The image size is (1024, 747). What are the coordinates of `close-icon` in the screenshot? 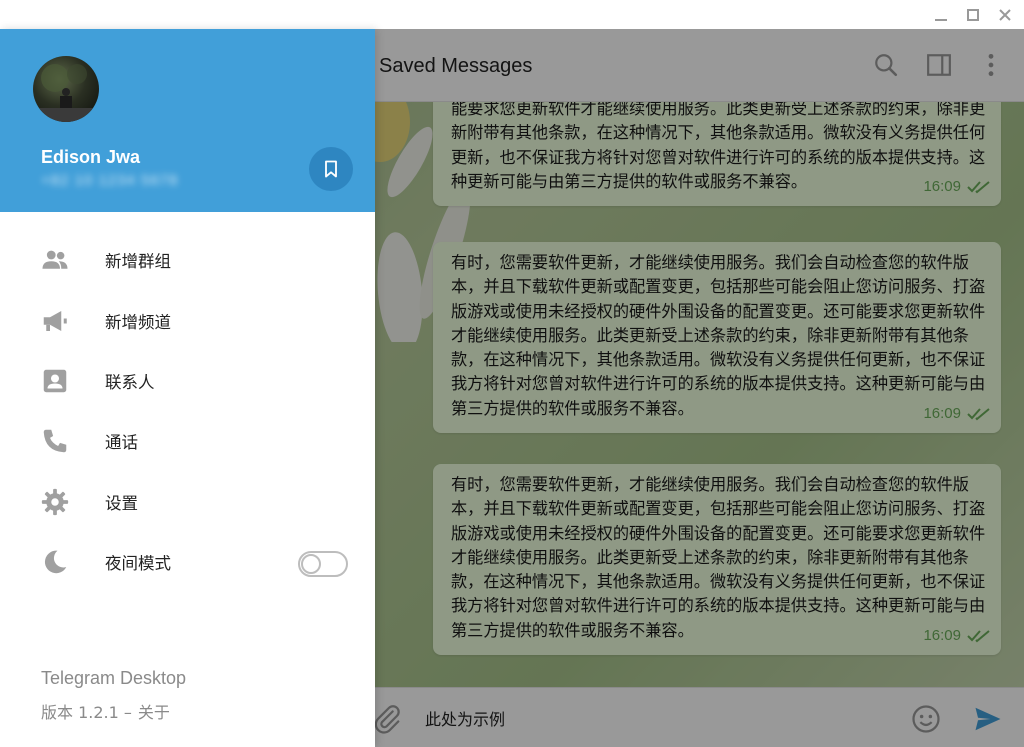 It's located at (1005, 14).